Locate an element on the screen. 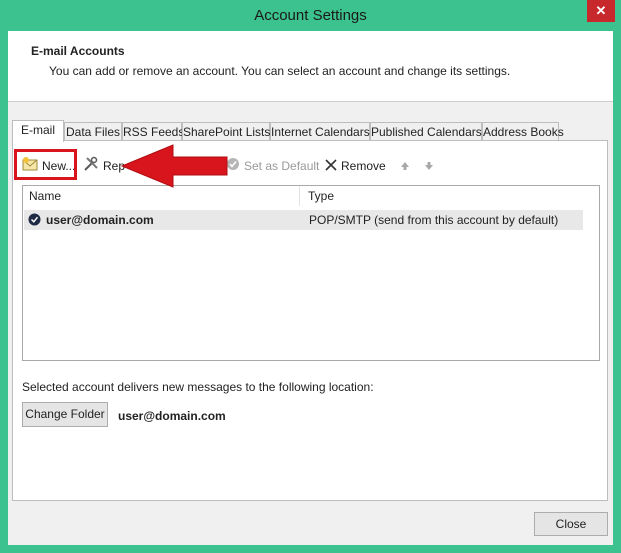 This screenshot has width=621, height=553. tab-email: E-mail is located at coordinates (38, 131).